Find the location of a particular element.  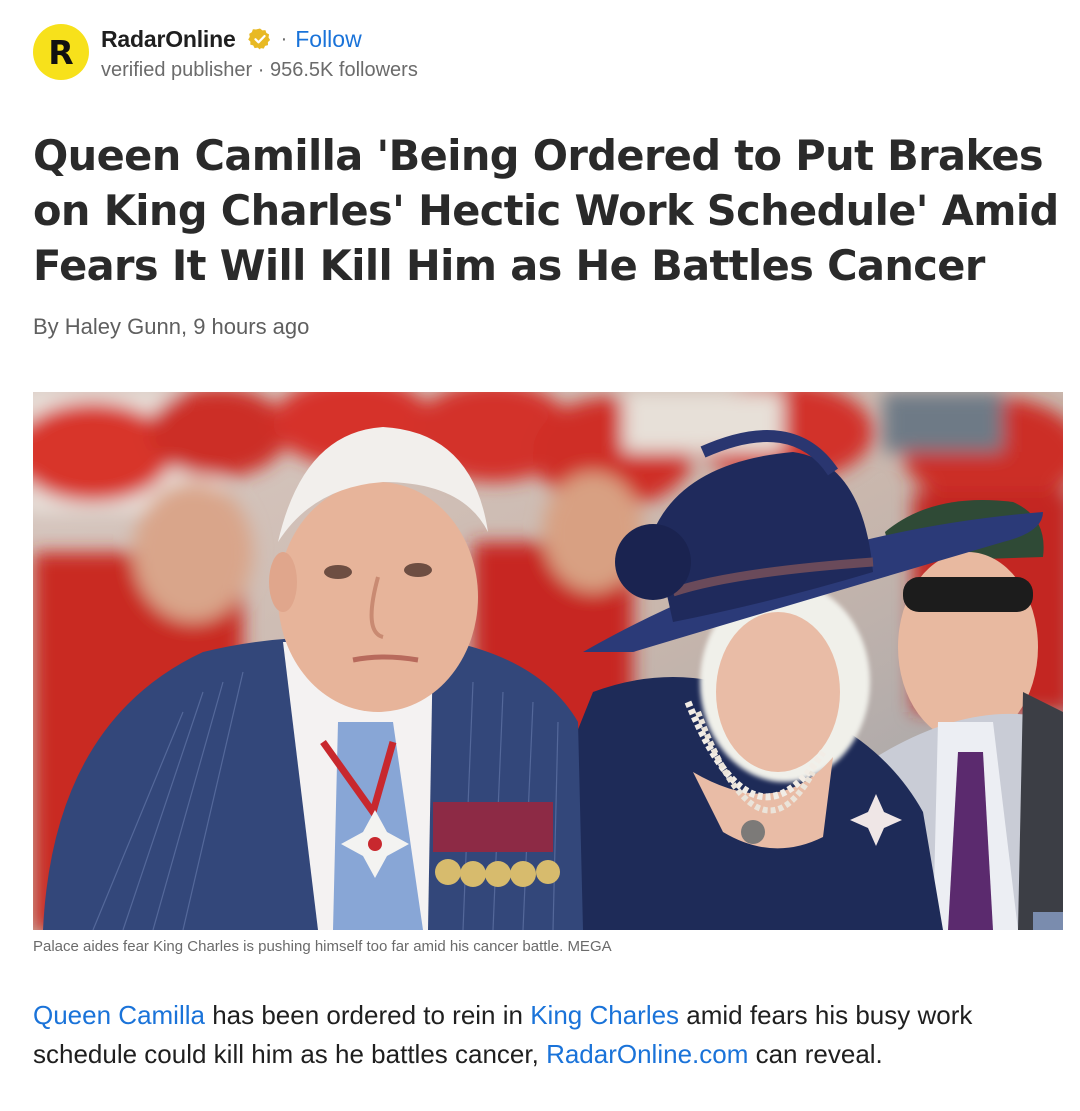

article-byline: By Haley Gunn, 9 hours ago is located at coordinates (171, 326).